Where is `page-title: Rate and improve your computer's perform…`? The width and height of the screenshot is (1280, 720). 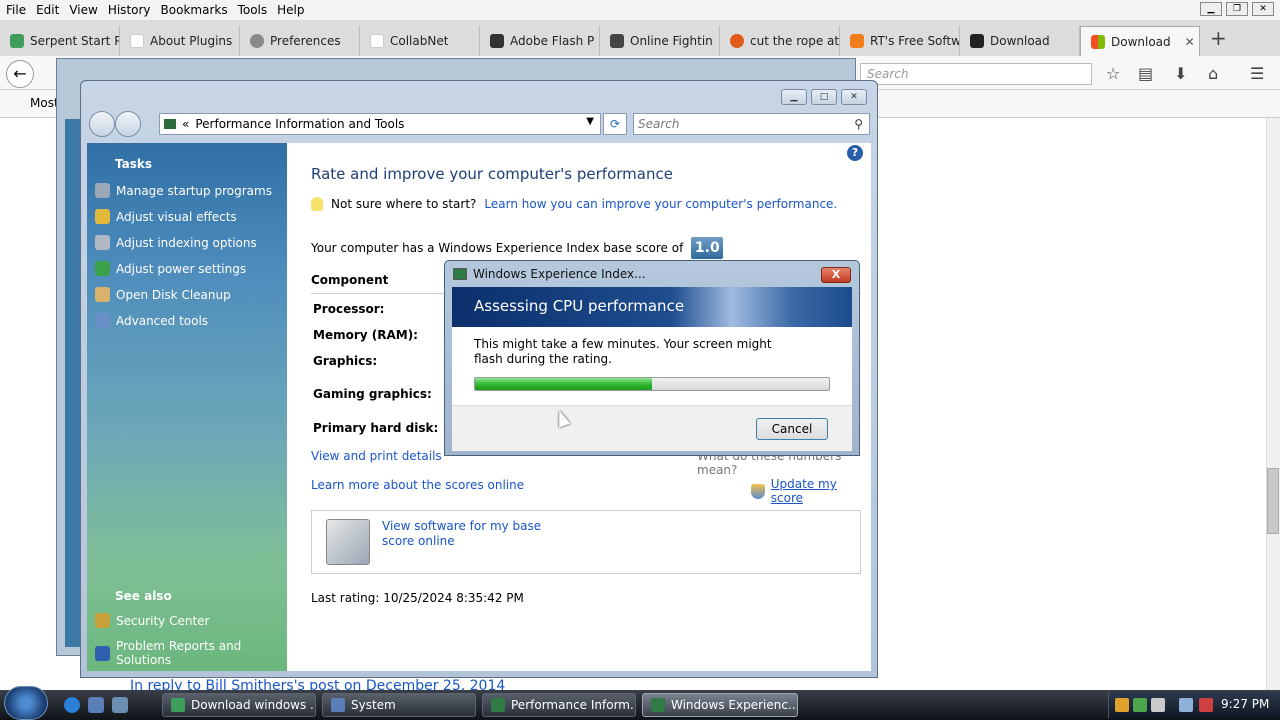 page-title: Rate and improve your computer's perform… is located at coordinates (492, 174).